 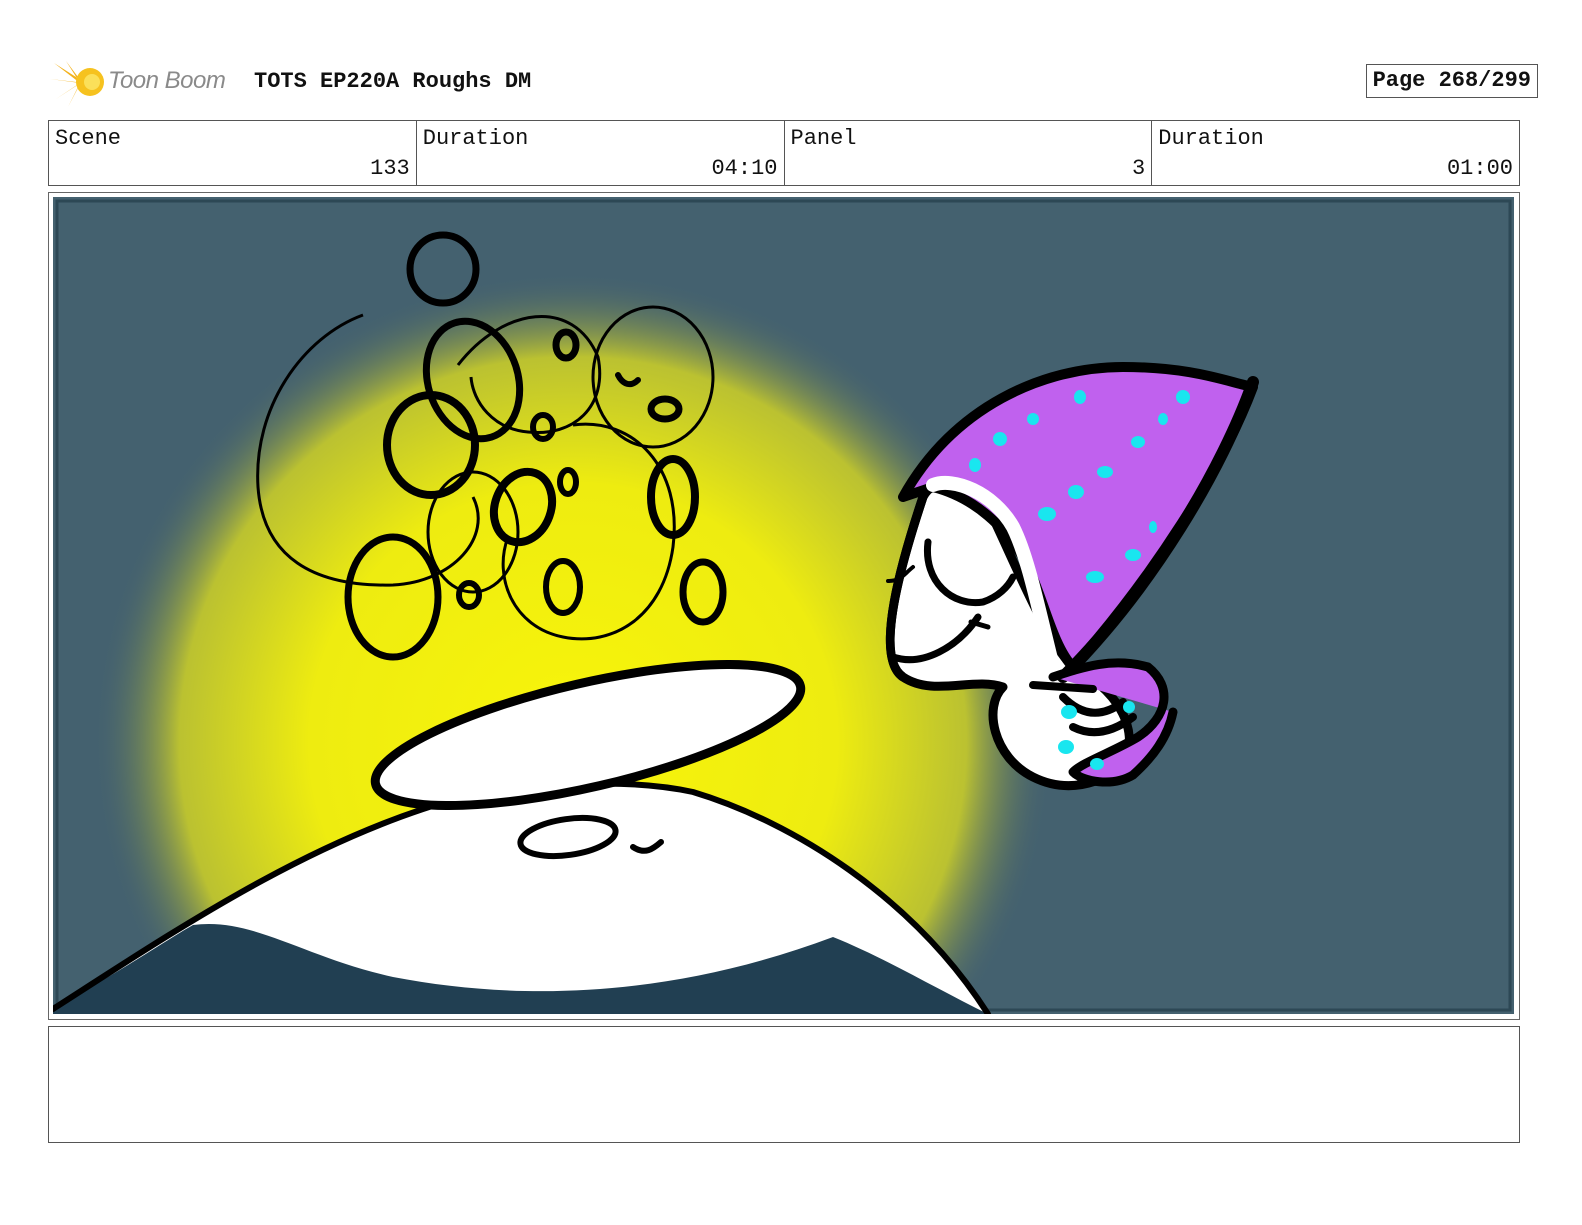 What do you see at coordinates (1451, 81) in the screenshot?
I see `page-number: Page 268/299` at bounding box center [1451, 81].